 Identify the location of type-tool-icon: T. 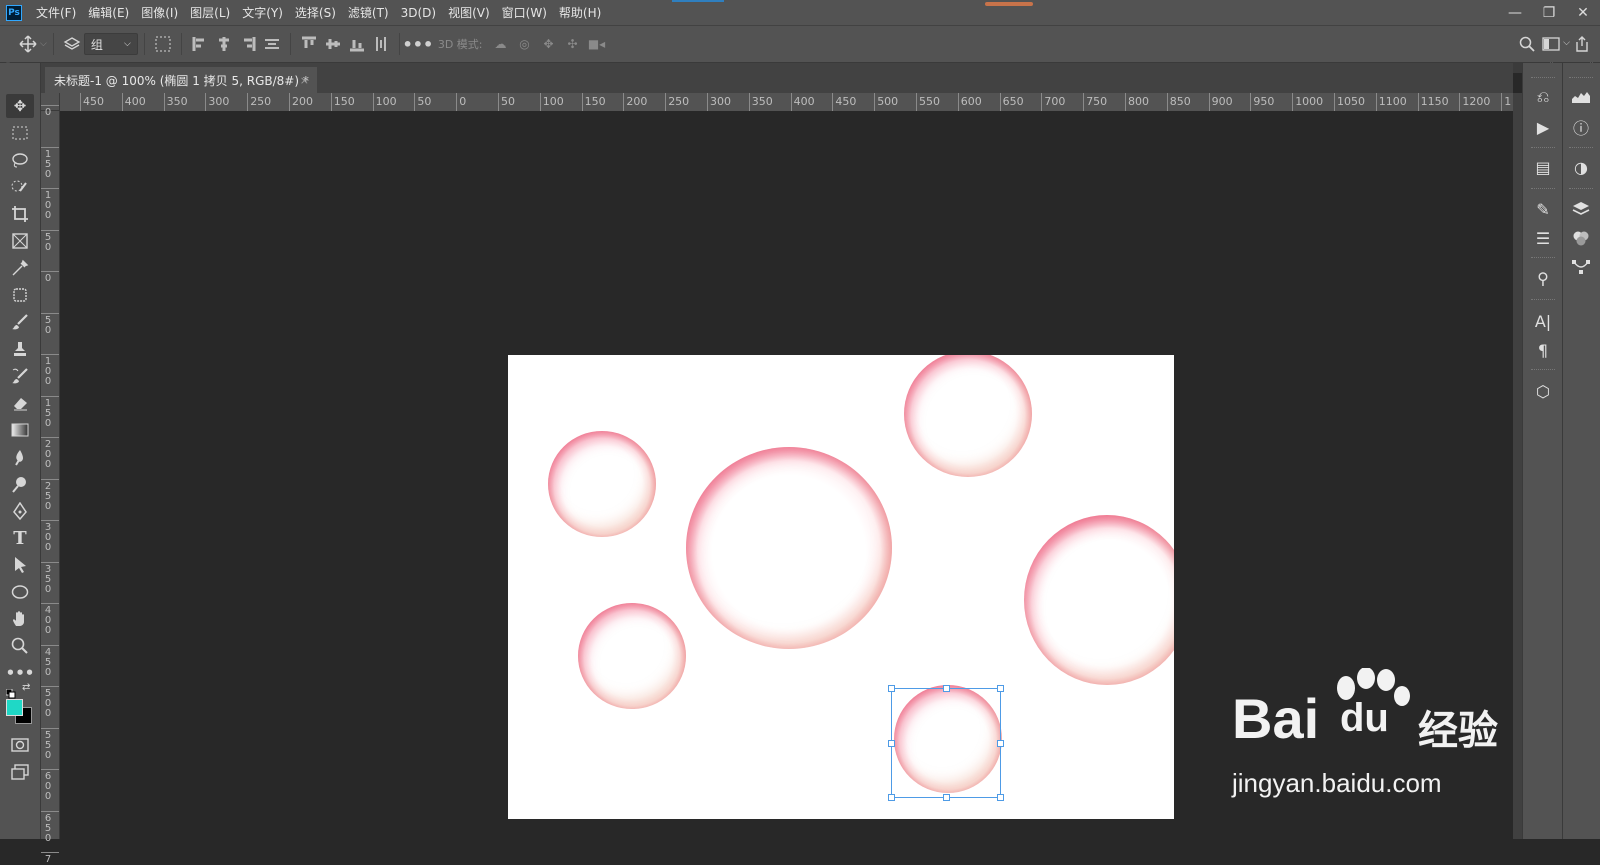
(20, 538).